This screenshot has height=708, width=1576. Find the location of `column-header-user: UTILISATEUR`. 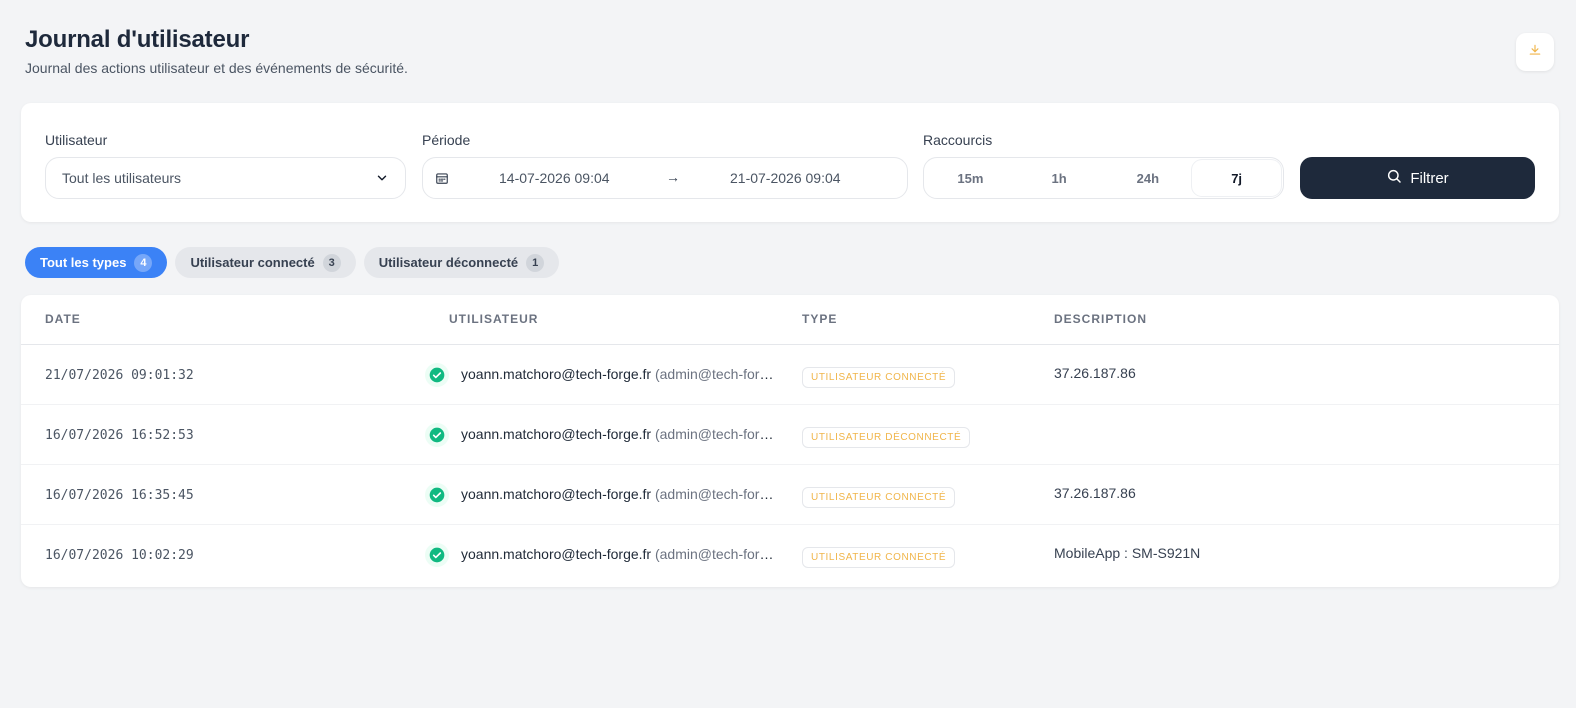

column-header-user: UTILISATEUR is located at coordinates (493, 319).